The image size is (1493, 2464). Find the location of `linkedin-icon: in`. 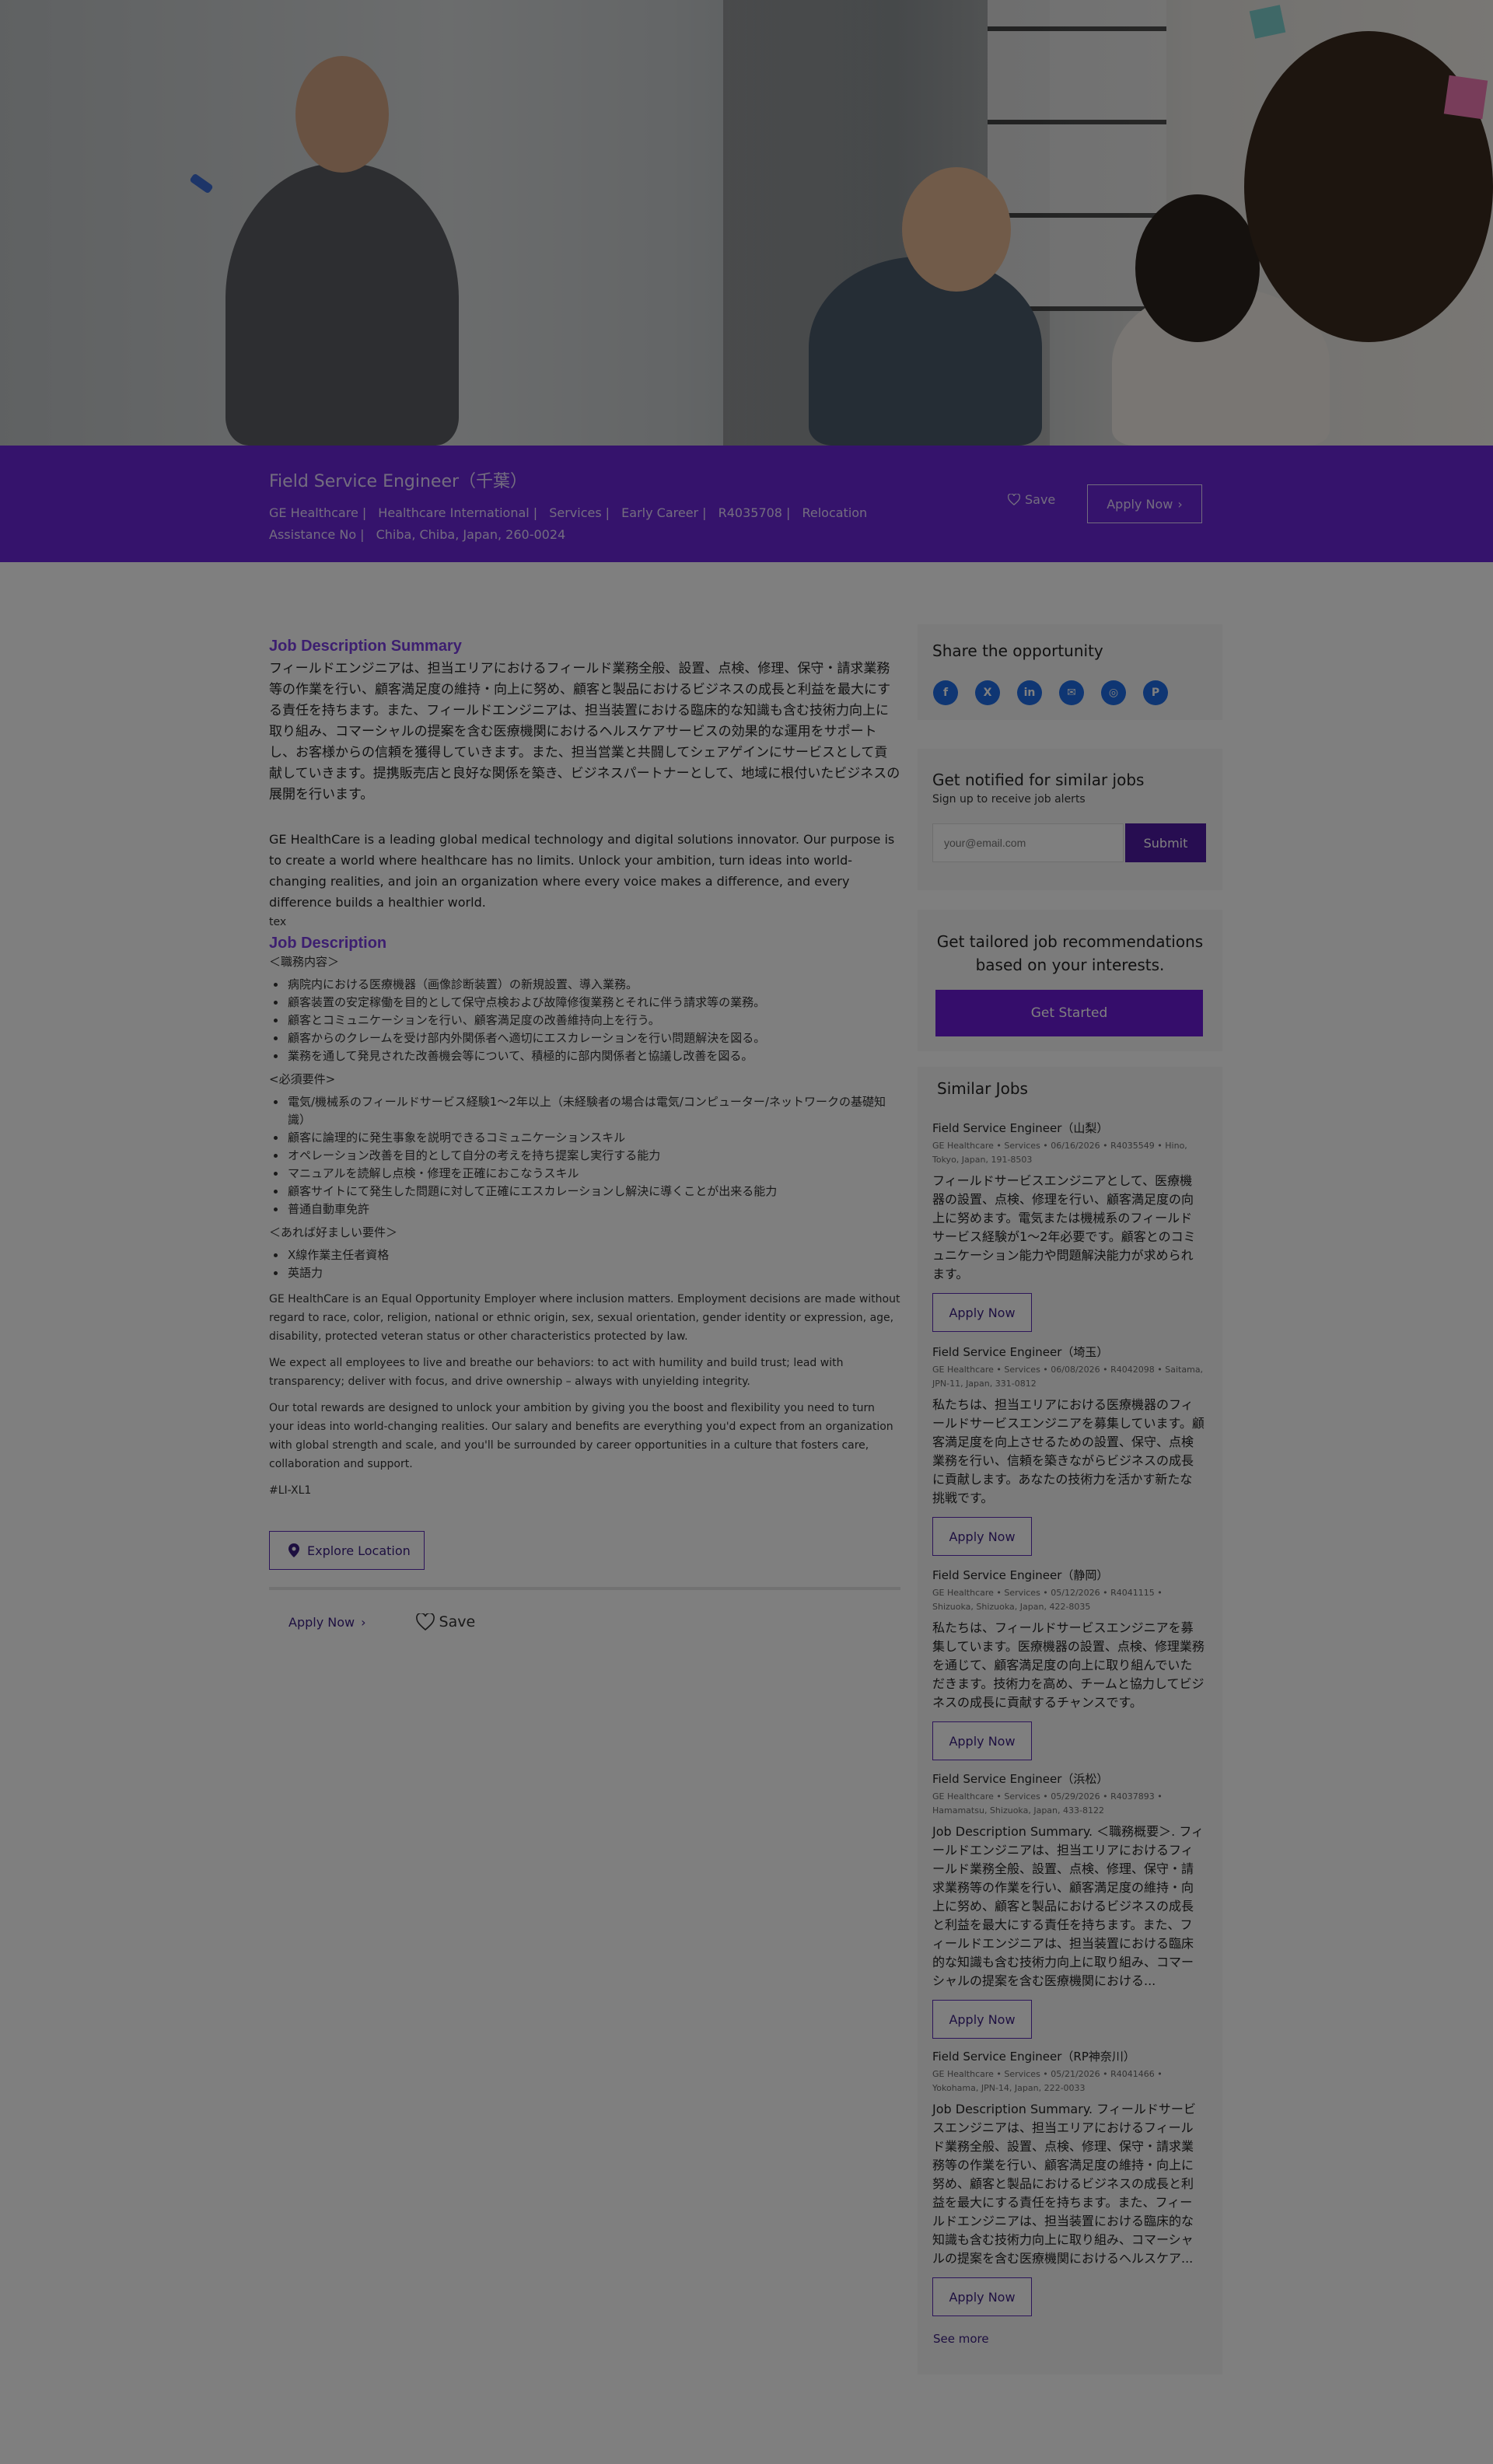

linkedin-icon: in is located at coordinates (1029, 692).